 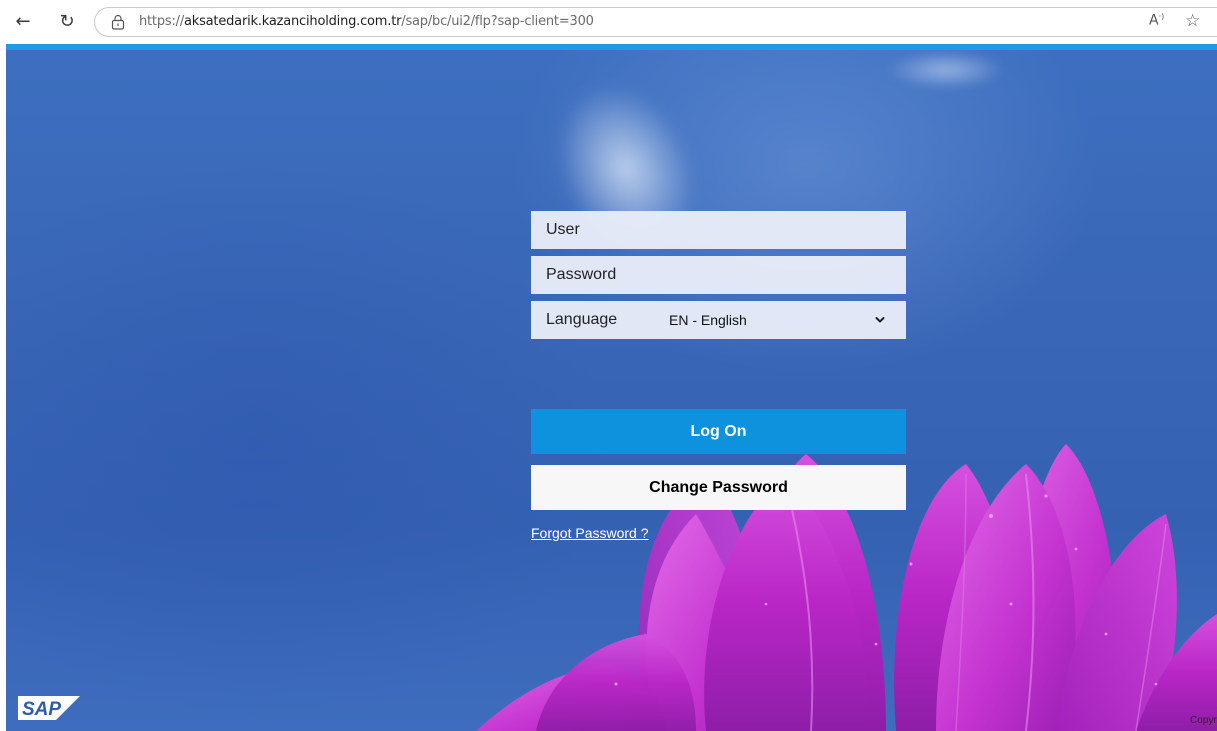 I want to click on sap-logo: SAP, so click(x=49, y=708).